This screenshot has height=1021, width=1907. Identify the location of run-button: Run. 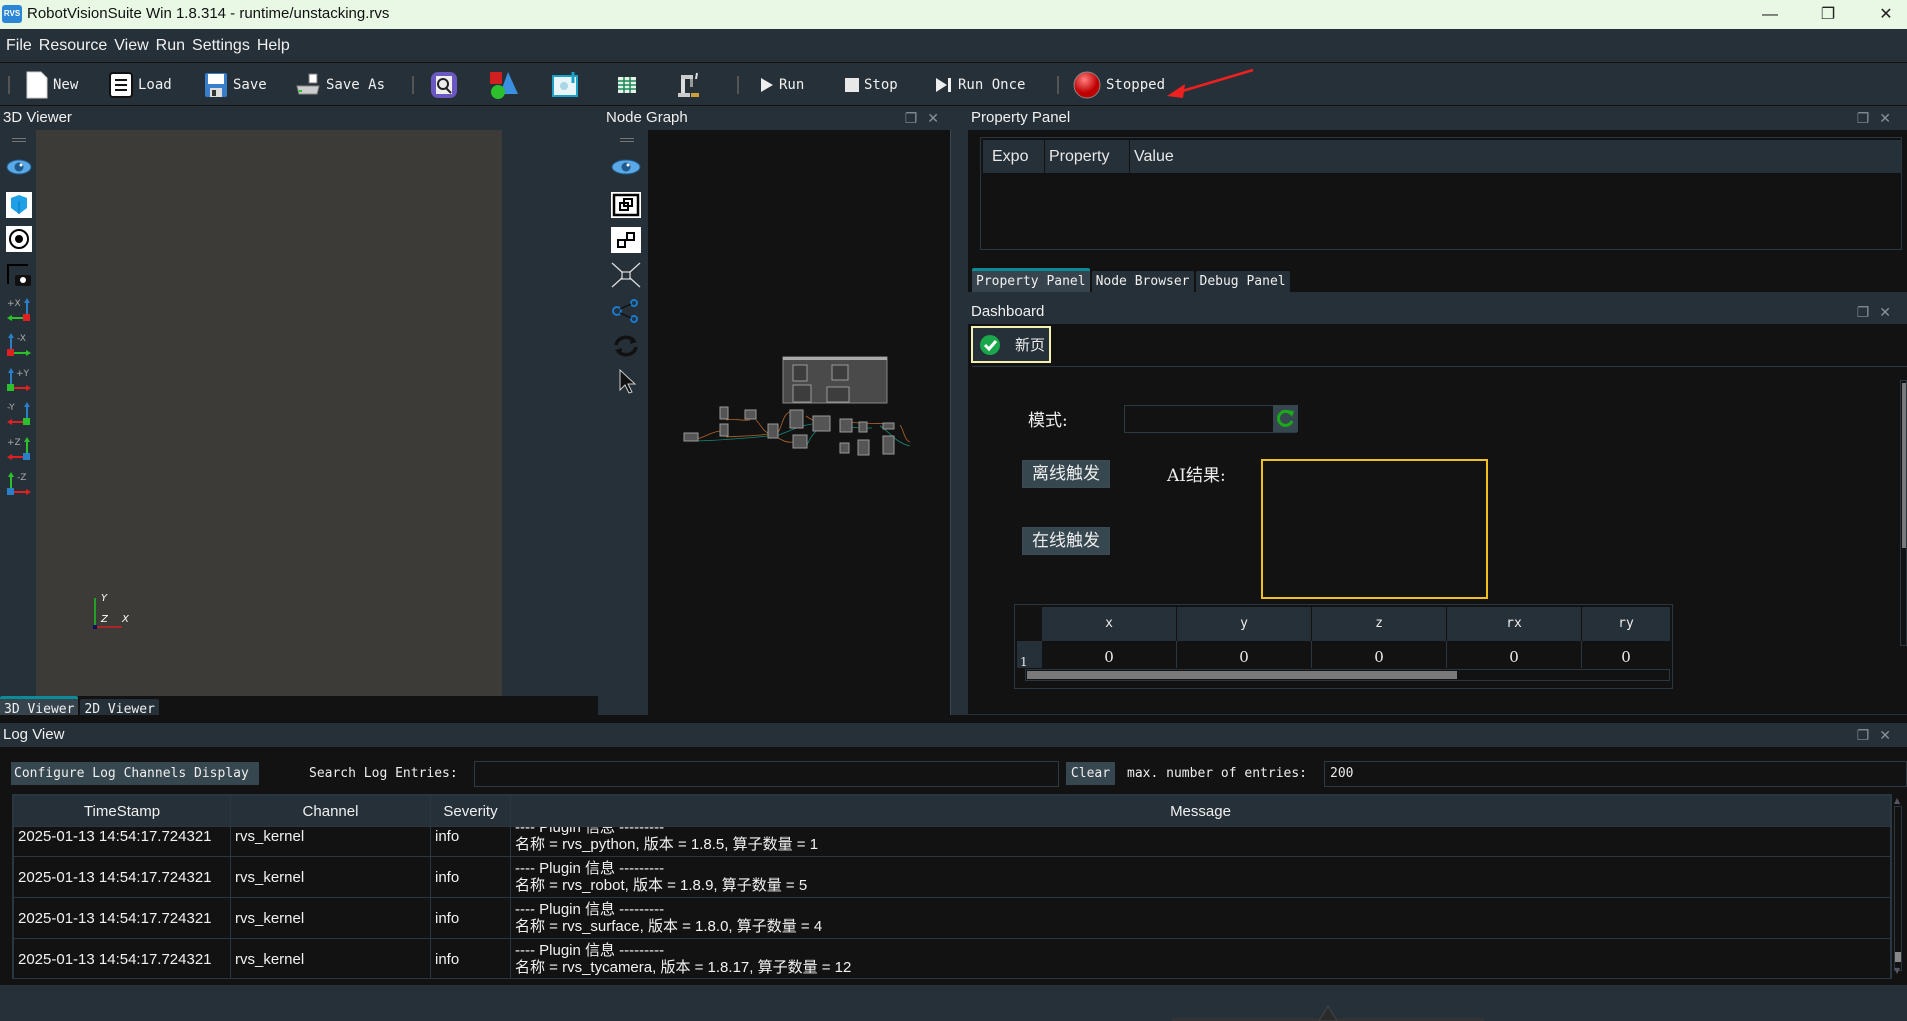
(782, 85).